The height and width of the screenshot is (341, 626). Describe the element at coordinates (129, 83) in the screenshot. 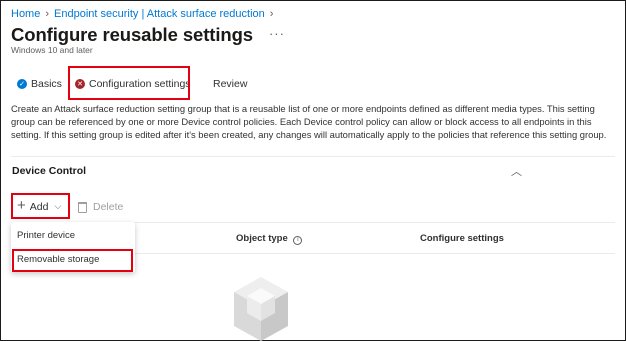

I see `highlight-configuration-settings` at that location.